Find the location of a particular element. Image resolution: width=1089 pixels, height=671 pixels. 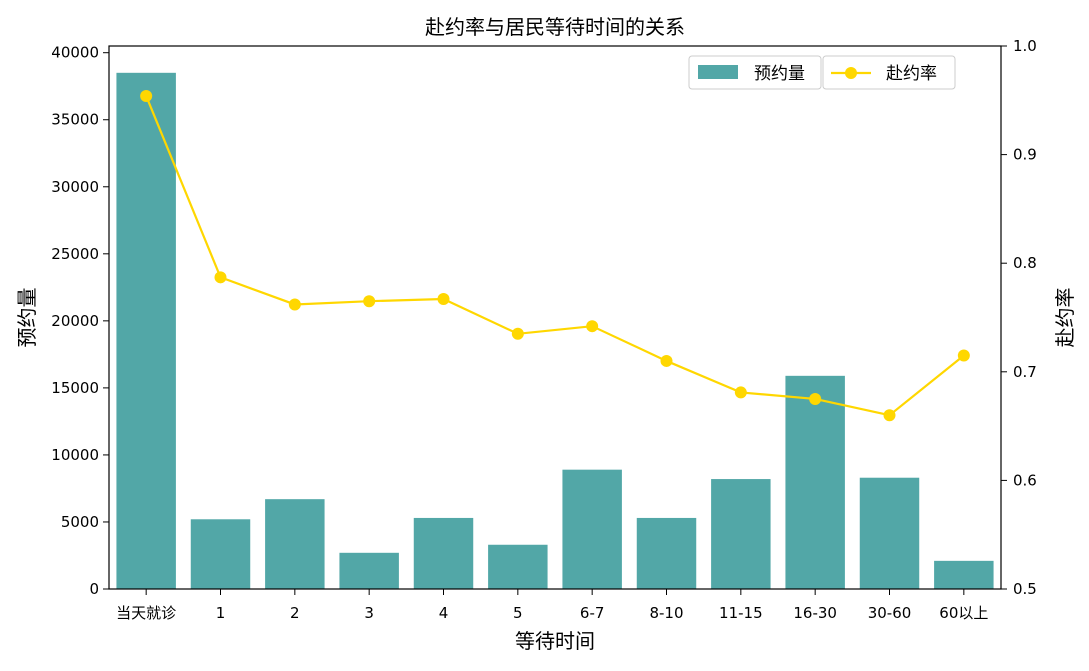

y-right-axis-title: 赴约率 is located at coordinates (1065, 318).